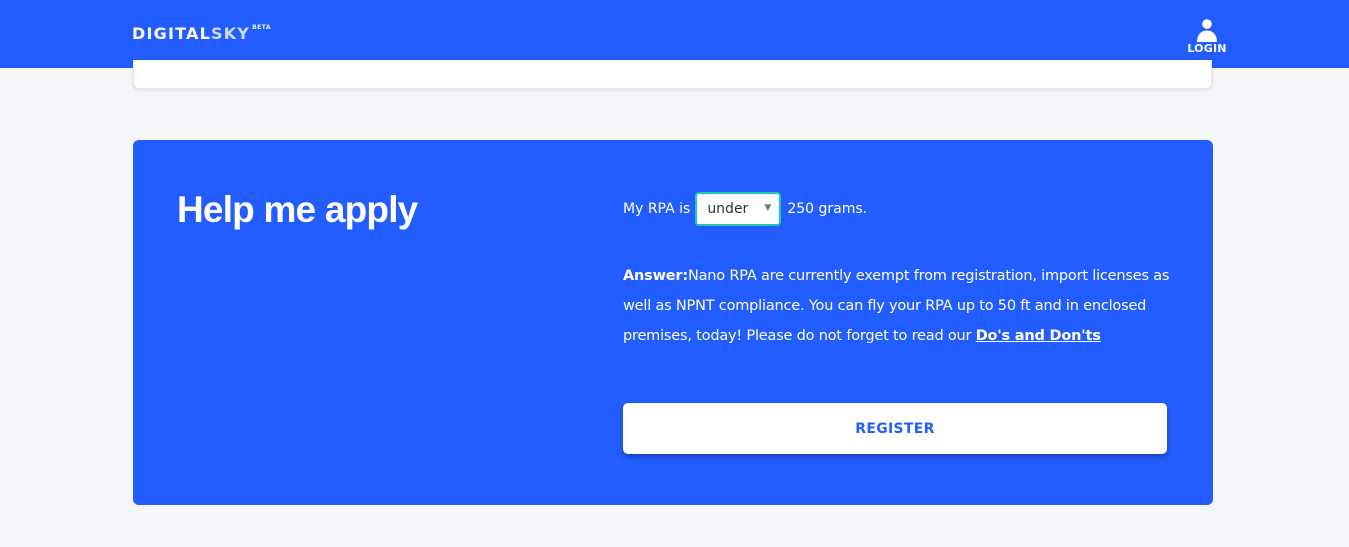 The height and width of the screenshot is (547, 1349). What do you see at coordinates (827, 209) in the screenshot?
I see `rpa-suffix-text: 250 grams.` at bounding box center [827, 209].